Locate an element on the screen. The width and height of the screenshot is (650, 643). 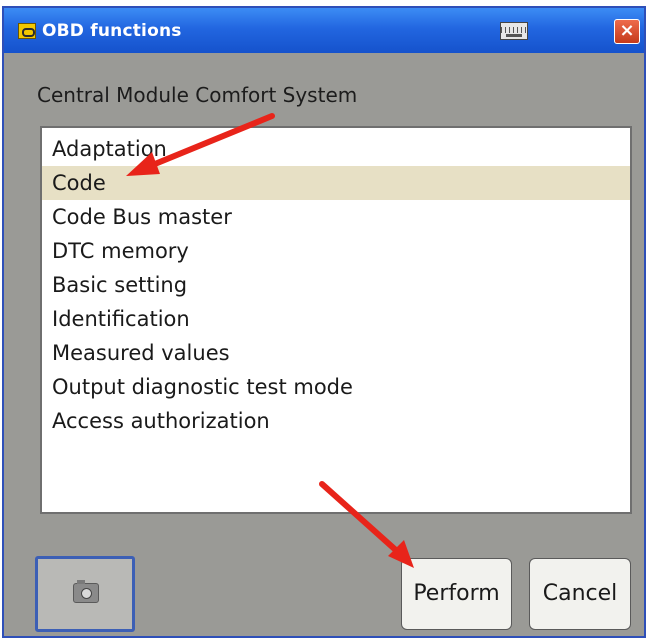
module-heading: Central Module Comfort System is located at coordinates (197, 95).